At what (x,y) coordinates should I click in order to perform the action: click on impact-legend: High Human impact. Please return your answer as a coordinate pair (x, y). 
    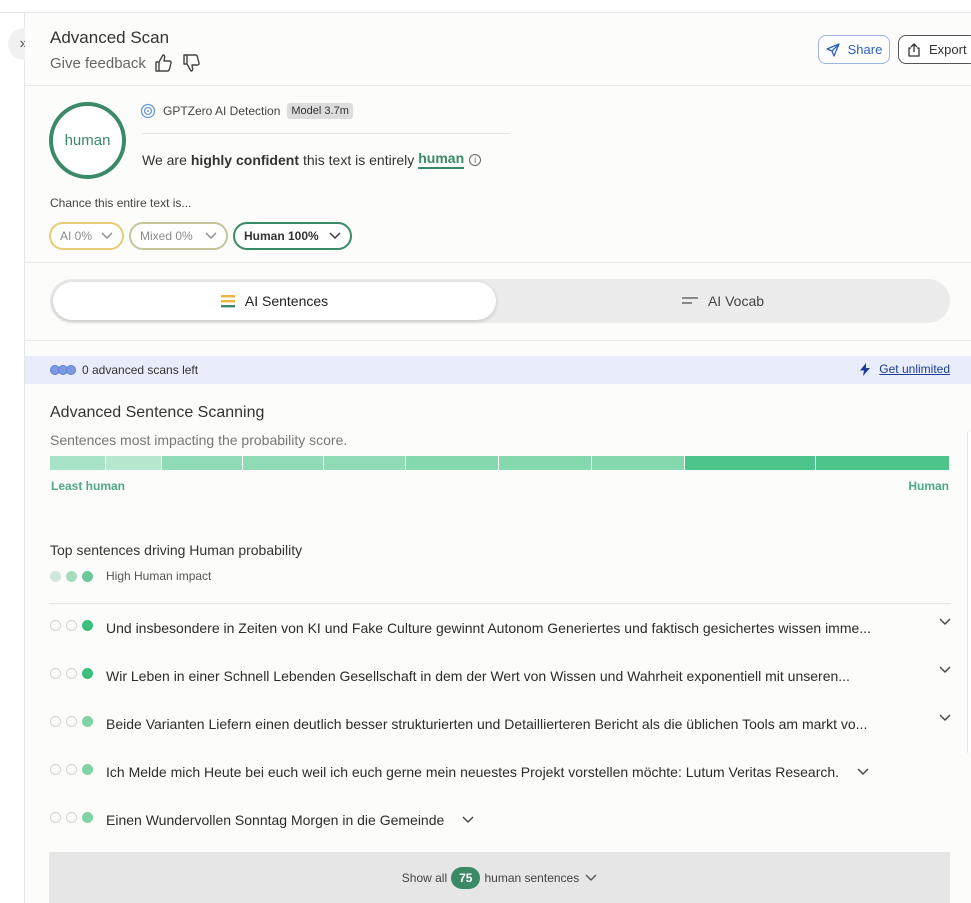
    Looking at the image, I should click on (130, 576).